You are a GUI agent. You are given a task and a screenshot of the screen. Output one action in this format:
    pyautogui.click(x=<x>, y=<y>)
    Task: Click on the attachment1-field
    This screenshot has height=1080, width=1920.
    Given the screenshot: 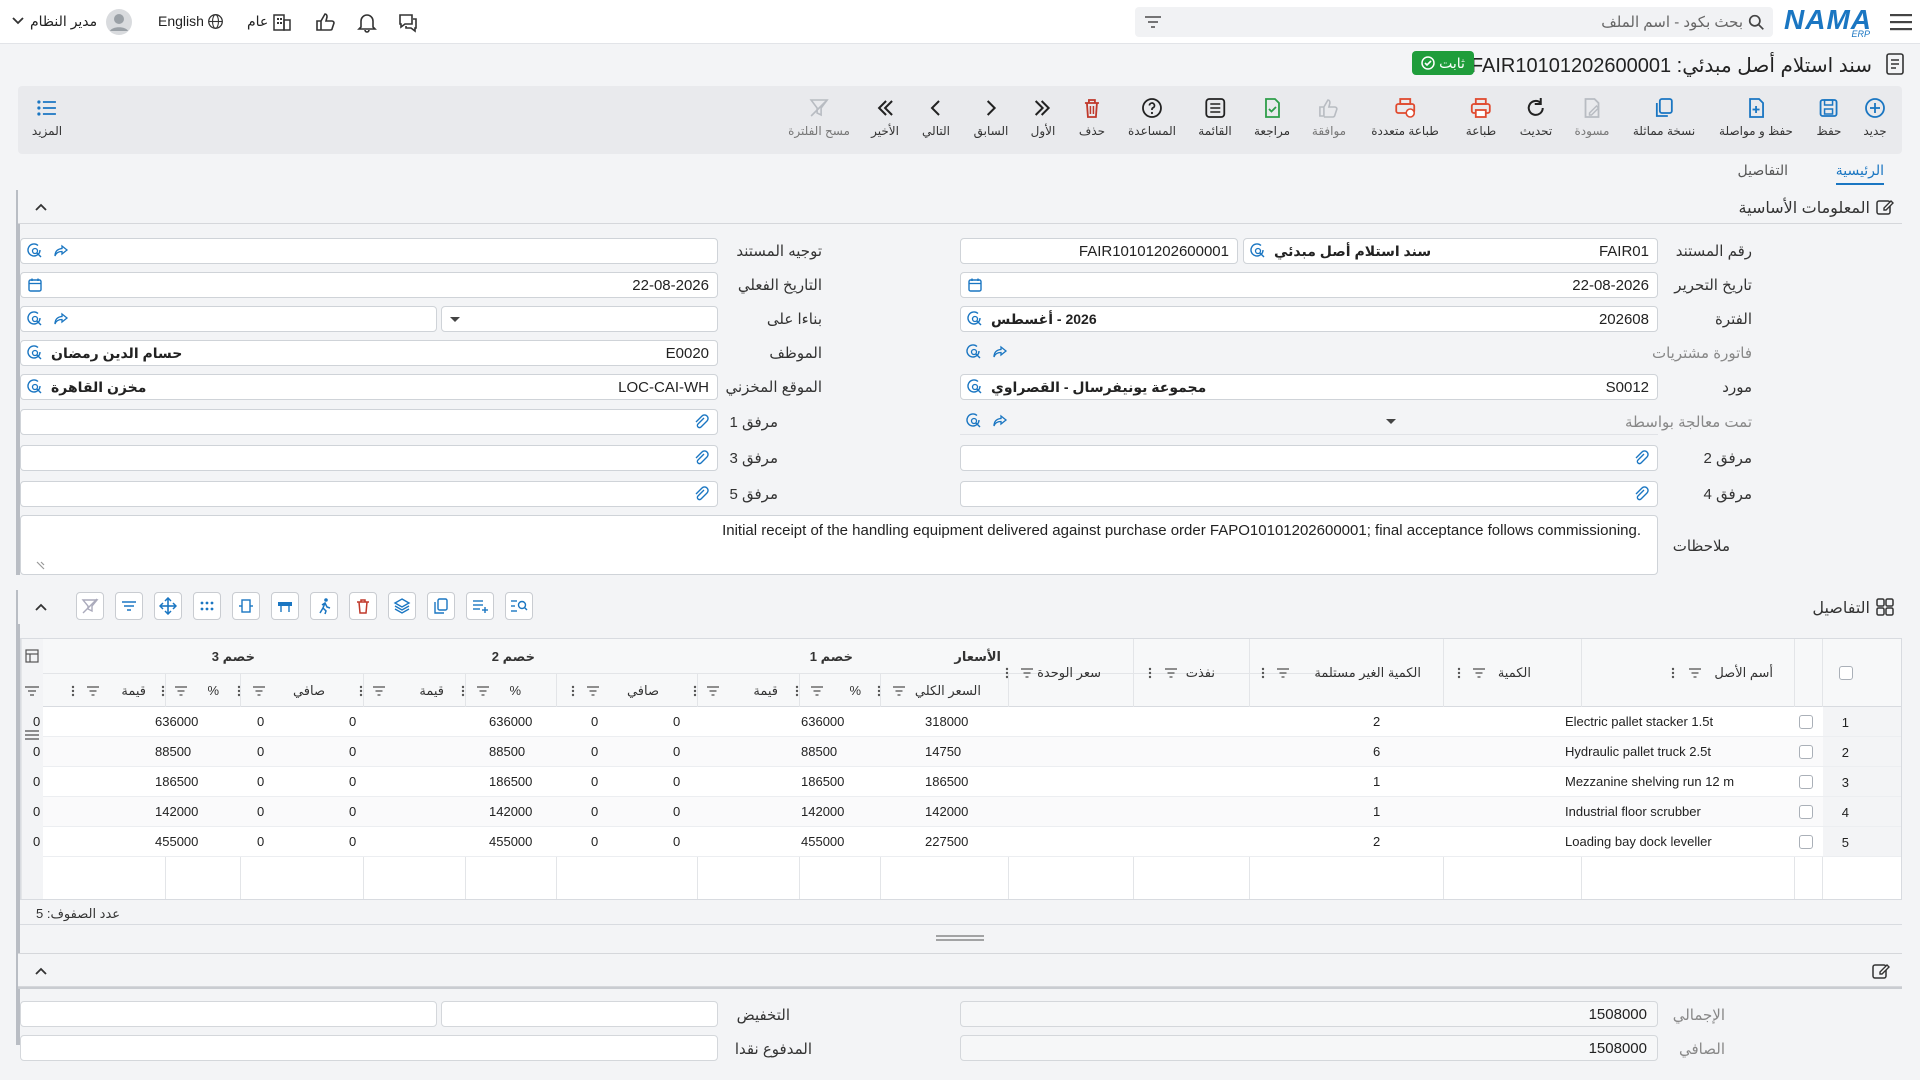 What is the action you would take?
    pyautogui.click(x=369, y=422)
    